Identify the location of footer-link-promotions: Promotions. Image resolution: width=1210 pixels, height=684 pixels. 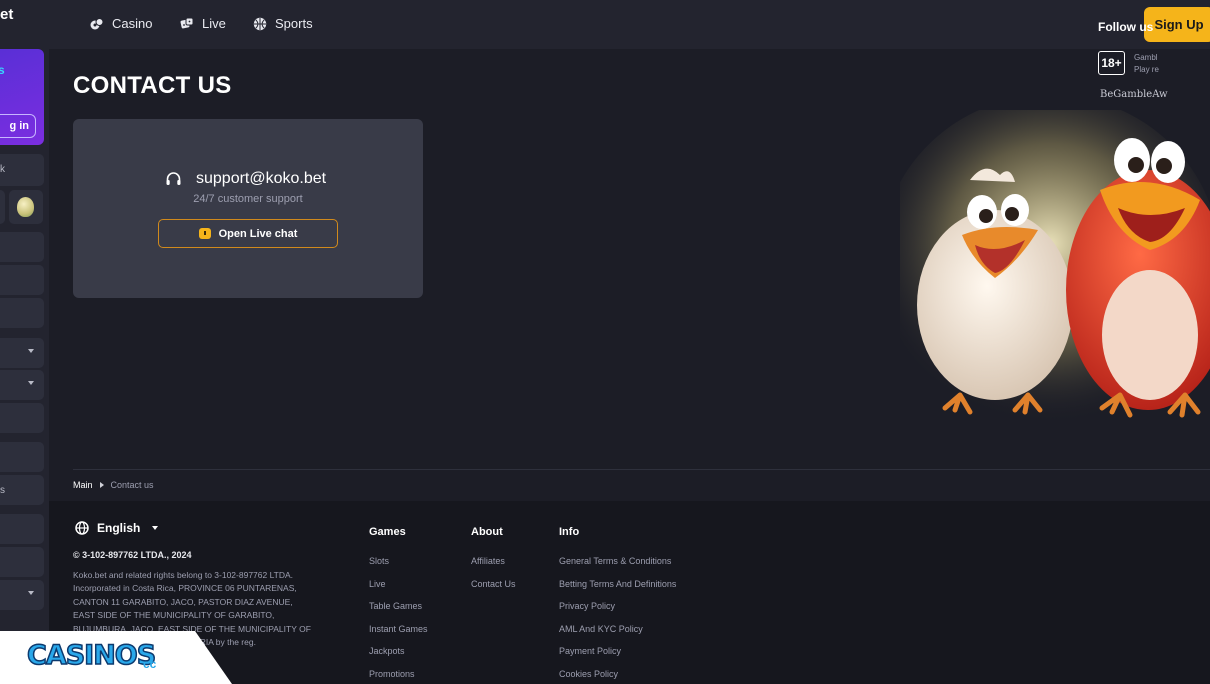
(398, 676).